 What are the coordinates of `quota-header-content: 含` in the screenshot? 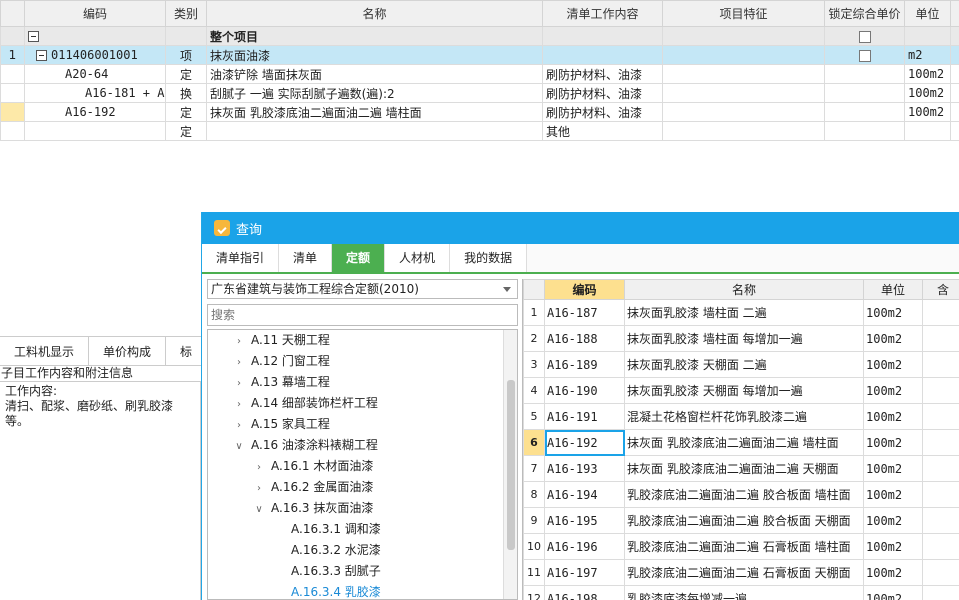 It's located at (940, 289).